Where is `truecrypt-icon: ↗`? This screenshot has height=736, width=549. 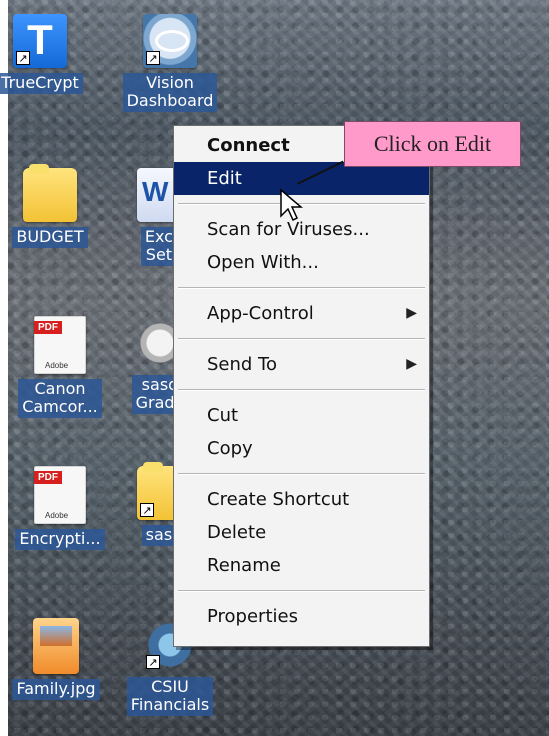
truecrypt-icon: ↗ is located at coordinates (40, 41).